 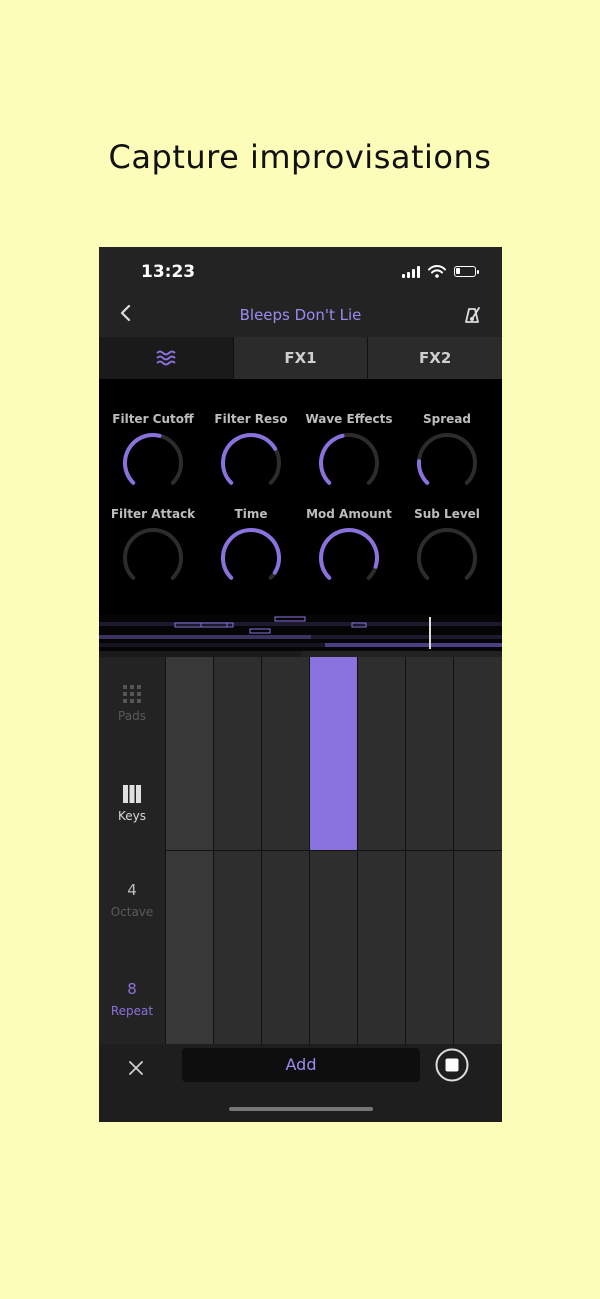 I want to click on note-timeline, so click(x=300, y=636).